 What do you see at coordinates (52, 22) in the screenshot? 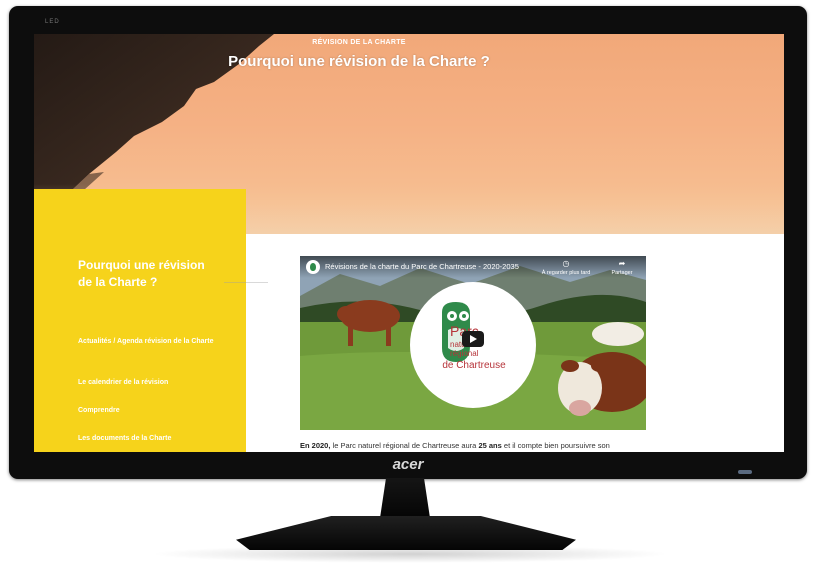
I see `monitor-model-label: LED` at bounding box center [52, 22].